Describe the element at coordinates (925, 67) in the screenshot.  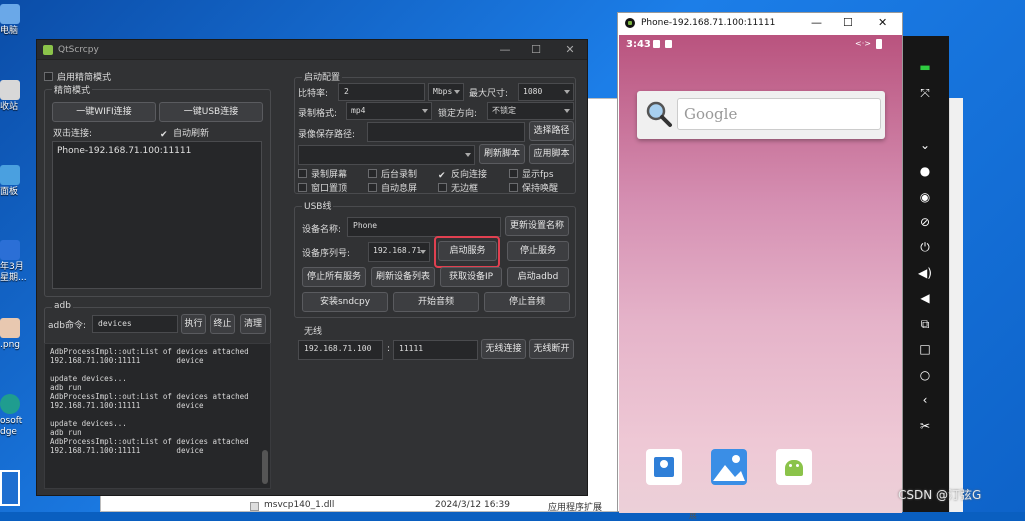
I see `keyboard-icon: ▬` at that location.